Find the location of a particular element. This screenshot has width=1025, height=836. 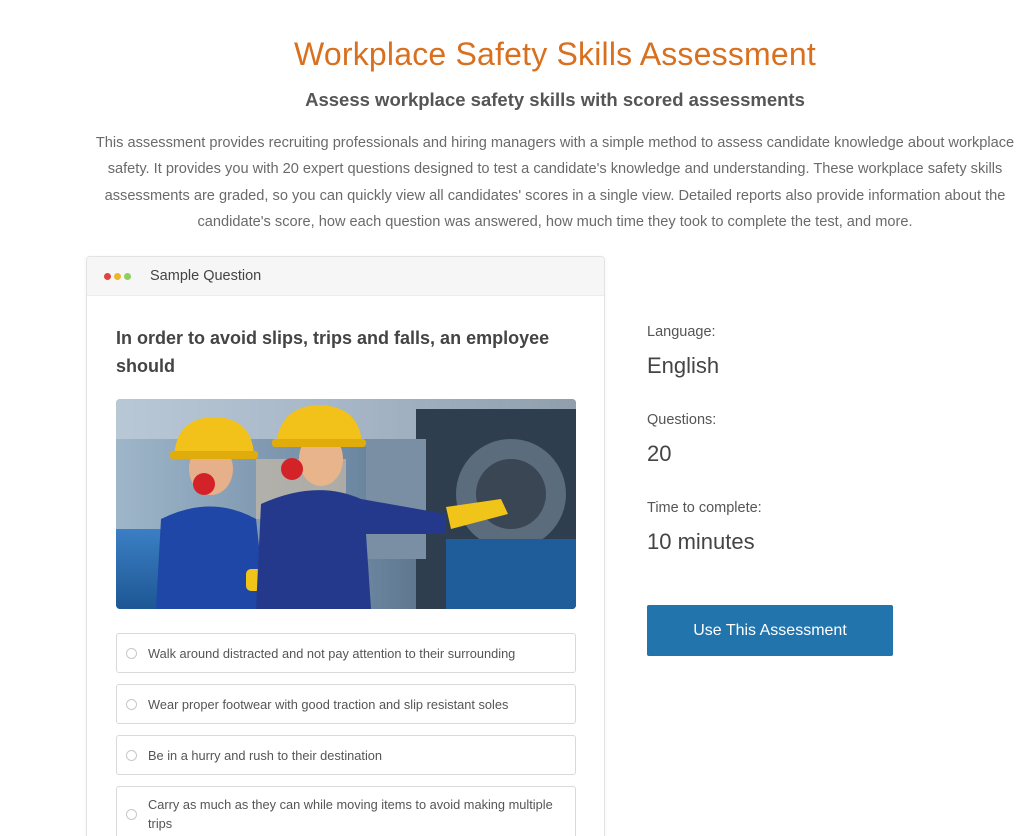

window-dot-green-icon is located at coordinates (127, 276).